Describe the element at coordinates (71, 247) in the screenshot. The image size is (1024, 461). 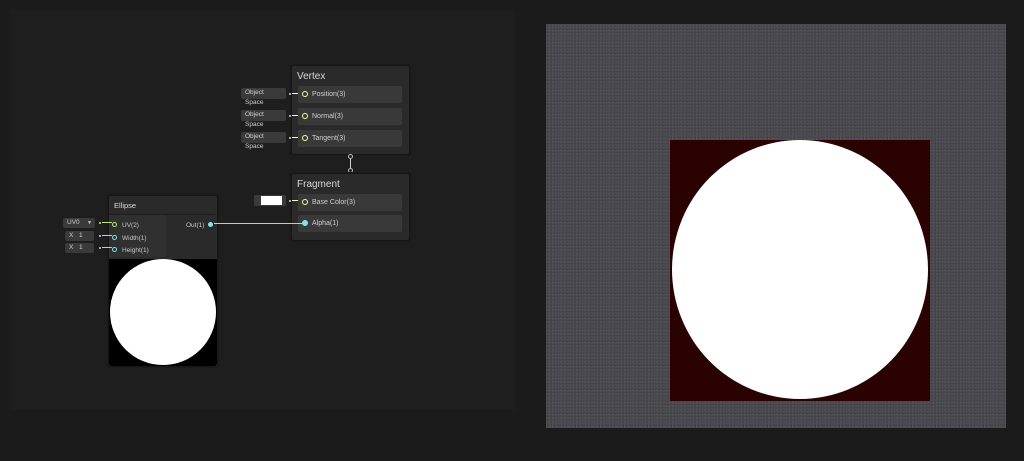
I see `height-axis-label: X` at that location.